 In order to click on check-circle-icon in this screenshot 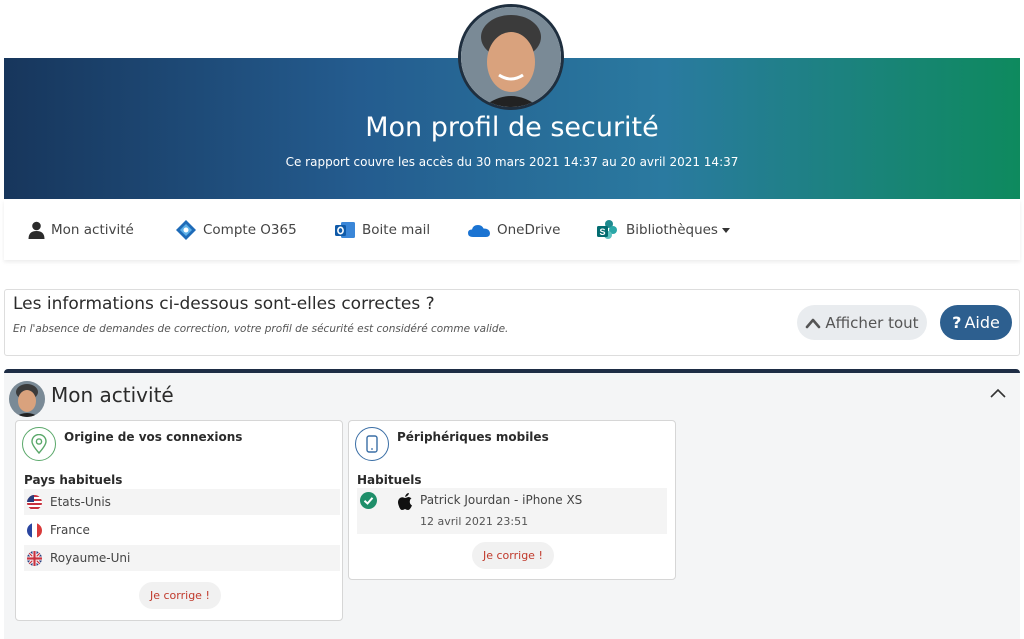, I will do `click(368, 500)`.